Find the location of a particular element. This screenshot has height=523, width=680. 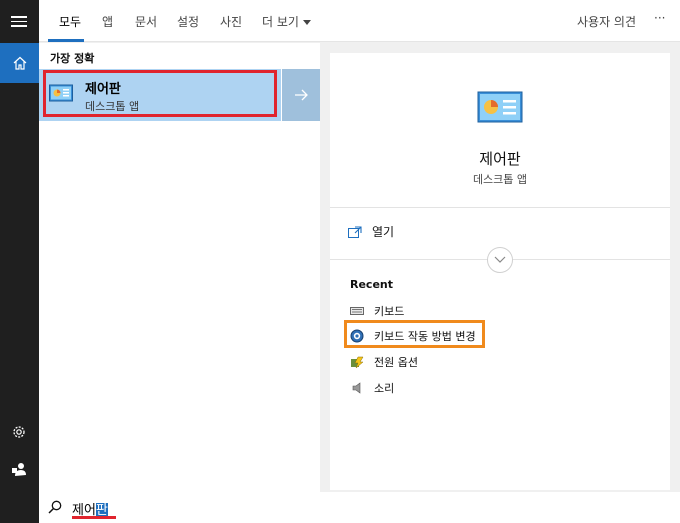

tab-more: 더 보기 is located at coordinates (286, 21).